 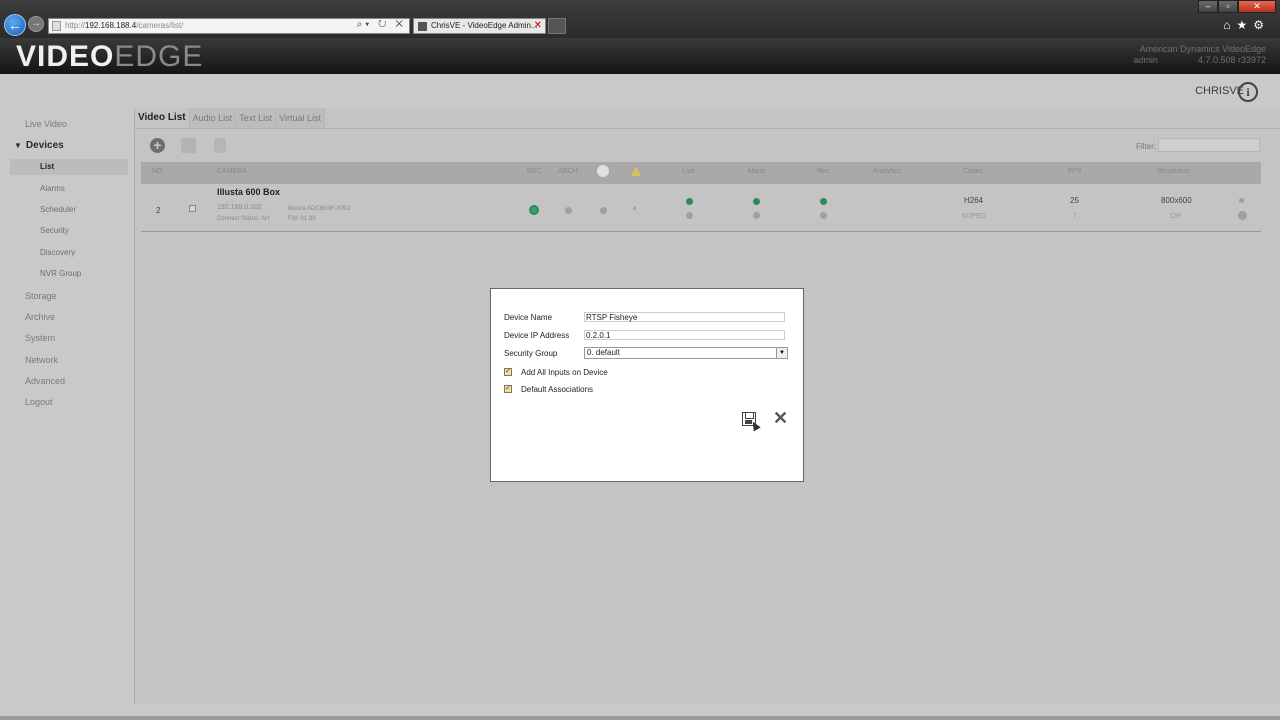 I want to click on address-url: http://192.168.188.4/cameras/list/, so click(x=124, y=25).